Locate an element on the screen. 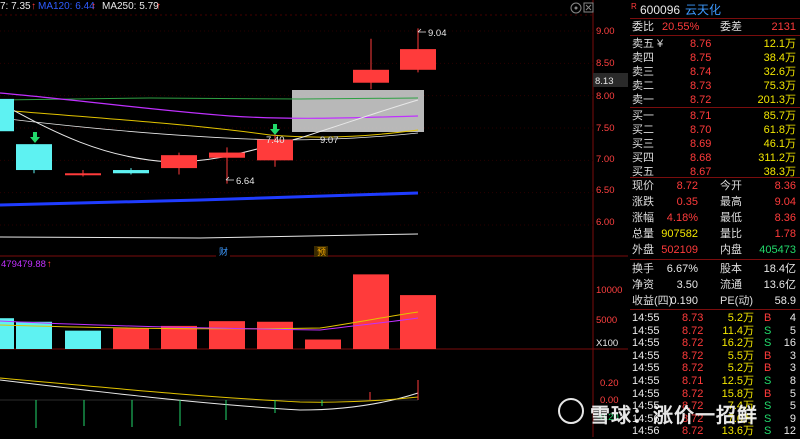 The image size is (800, 439). stat-value: 9.04 is located at coordinates (785, 202).